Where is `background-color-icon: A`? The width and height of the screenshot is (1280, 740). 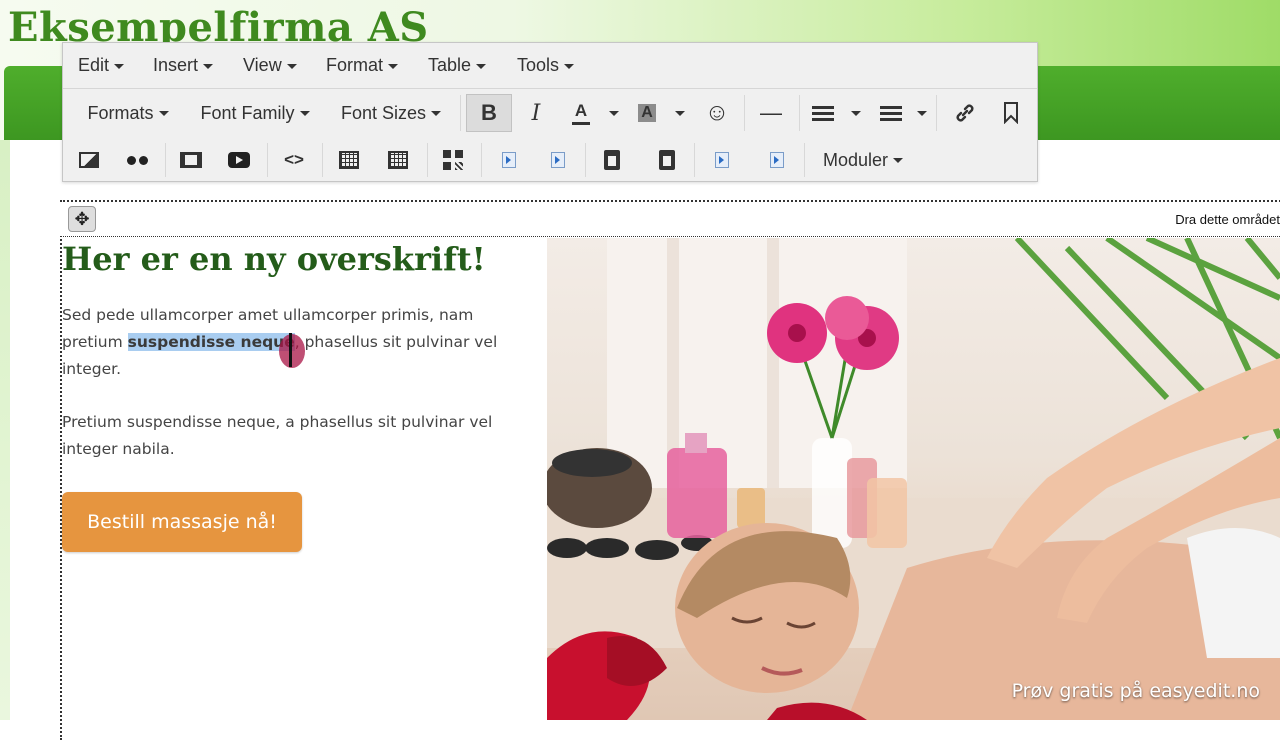 background-color-icon: A is located at coordinates (647, 113).